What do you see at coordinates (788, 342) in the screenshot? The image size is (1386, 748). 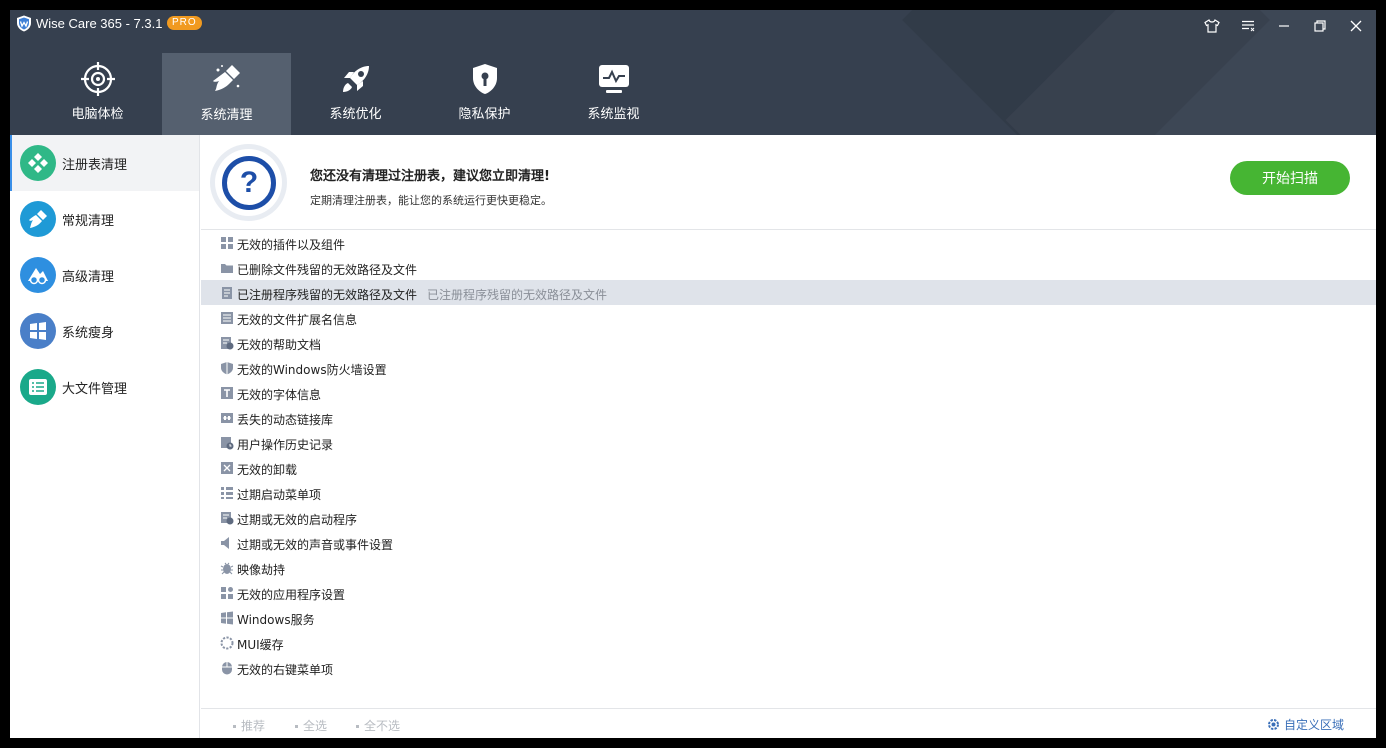 I see `registry-item-row: 无效的帮助文档` at bounding box center [788, 342].